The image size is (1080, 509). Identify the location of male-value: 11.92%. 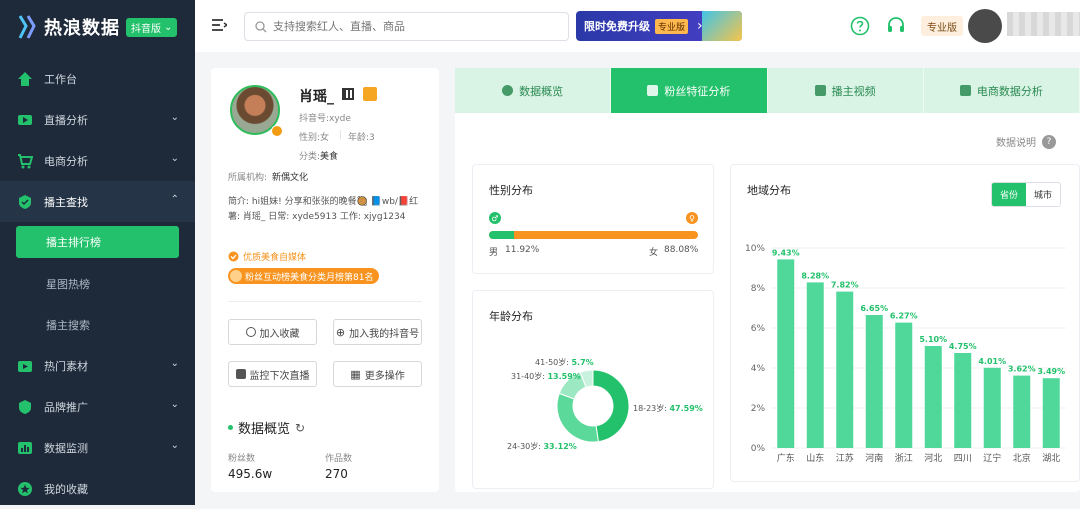
(522, 250).